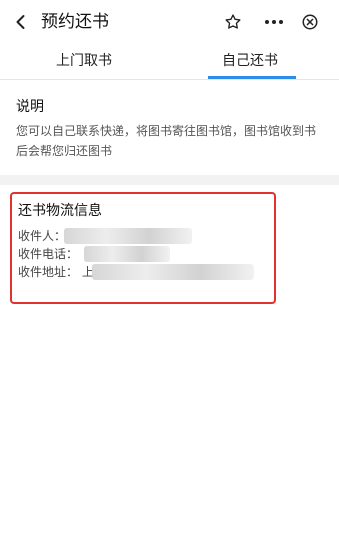  I want to click on recipient-label: 收件人：, so click(42, 236).